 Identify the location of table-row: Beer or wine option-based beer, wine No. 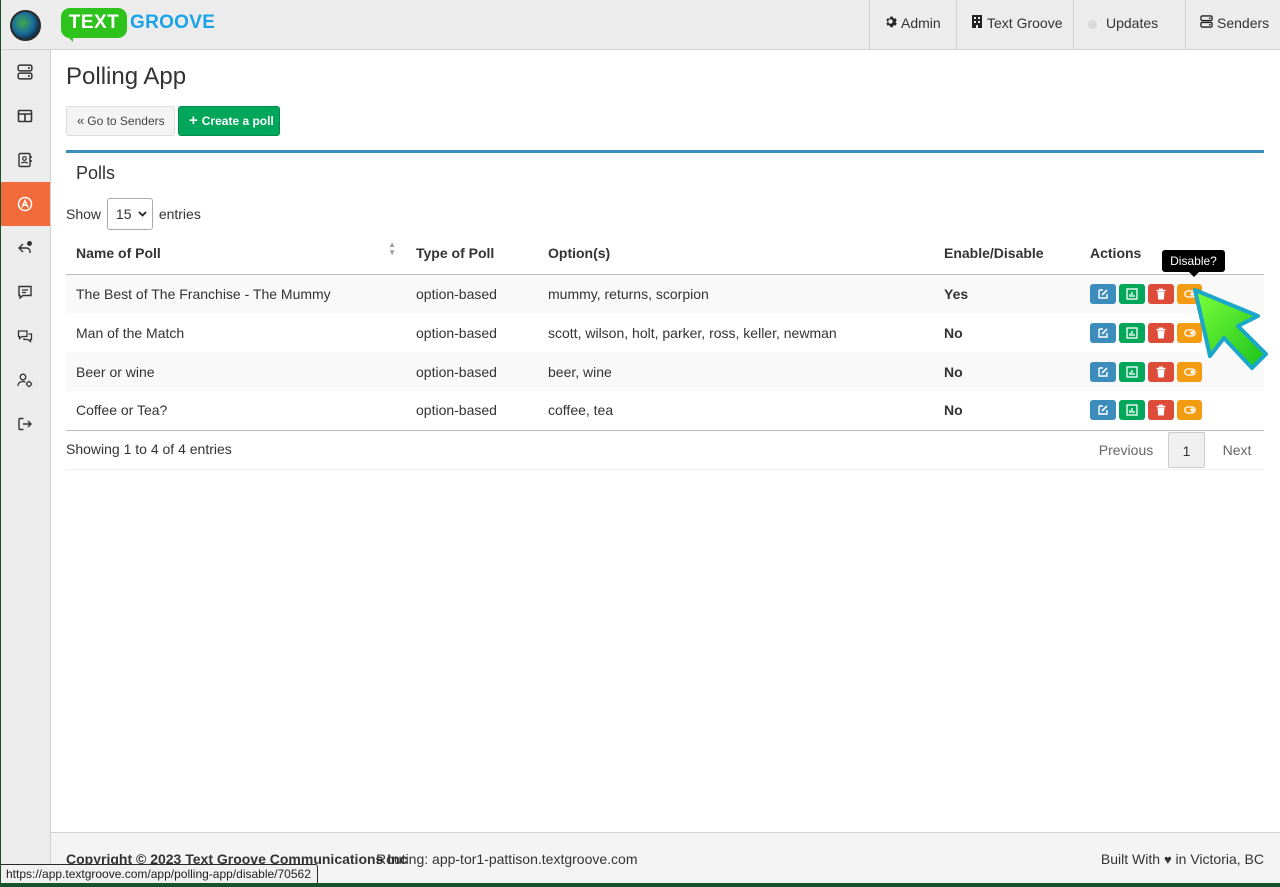
(665, 371).